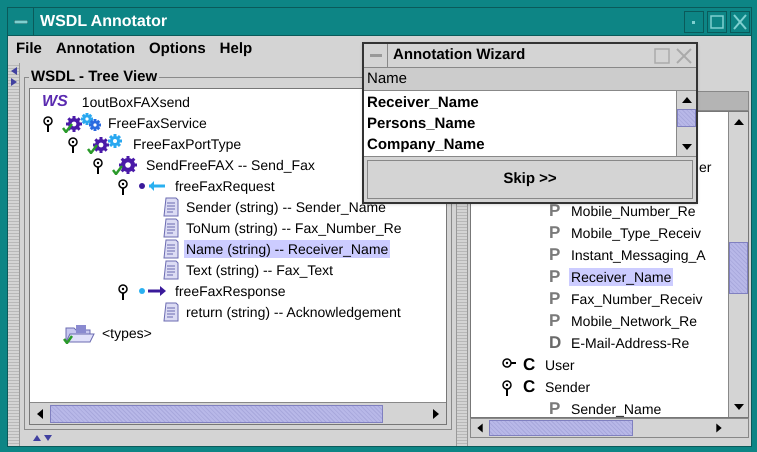  I want to click on tree-node-label: Fax_Number_Receiv, so click(636, 299).